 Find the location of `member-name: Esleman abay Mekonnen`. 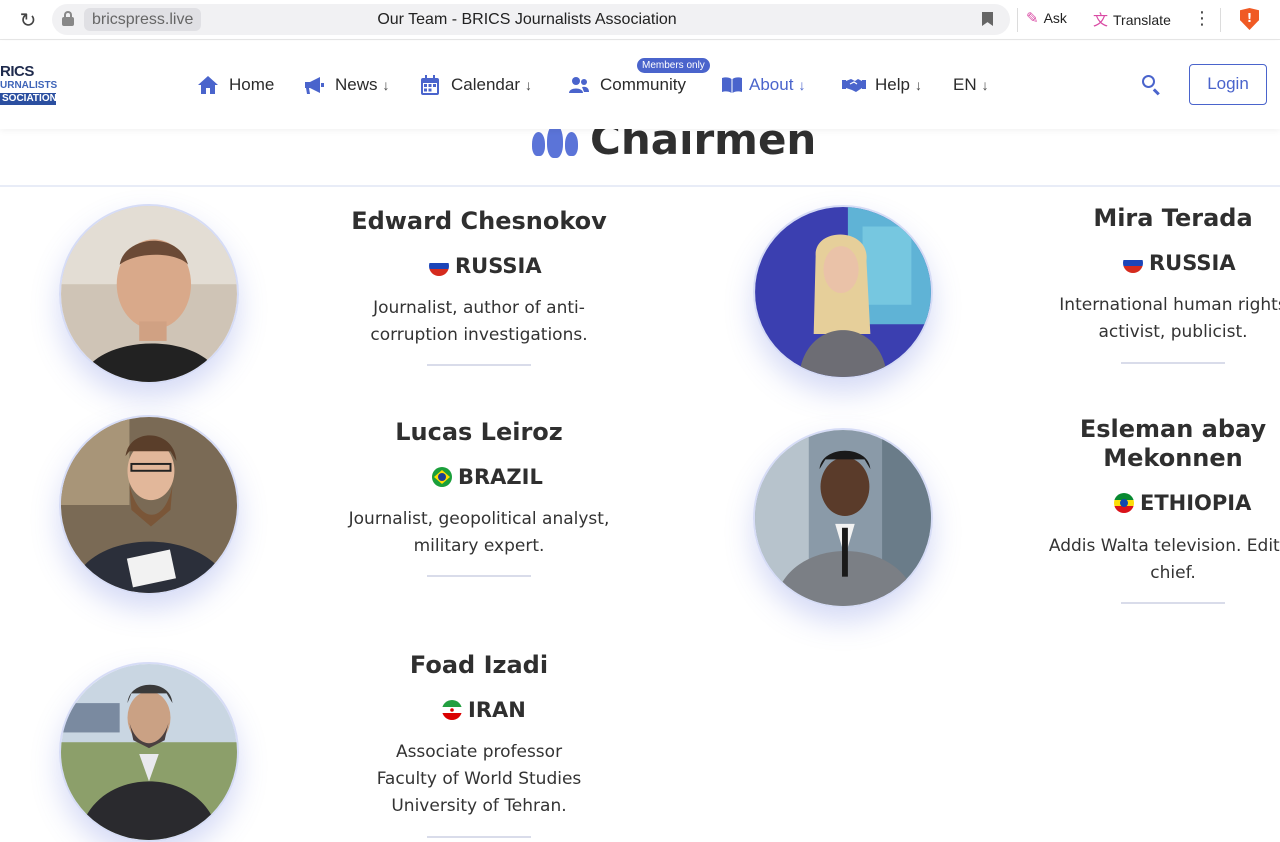

member-name: Esleman abay Mekonnen is located at coordinates (1156, 444).